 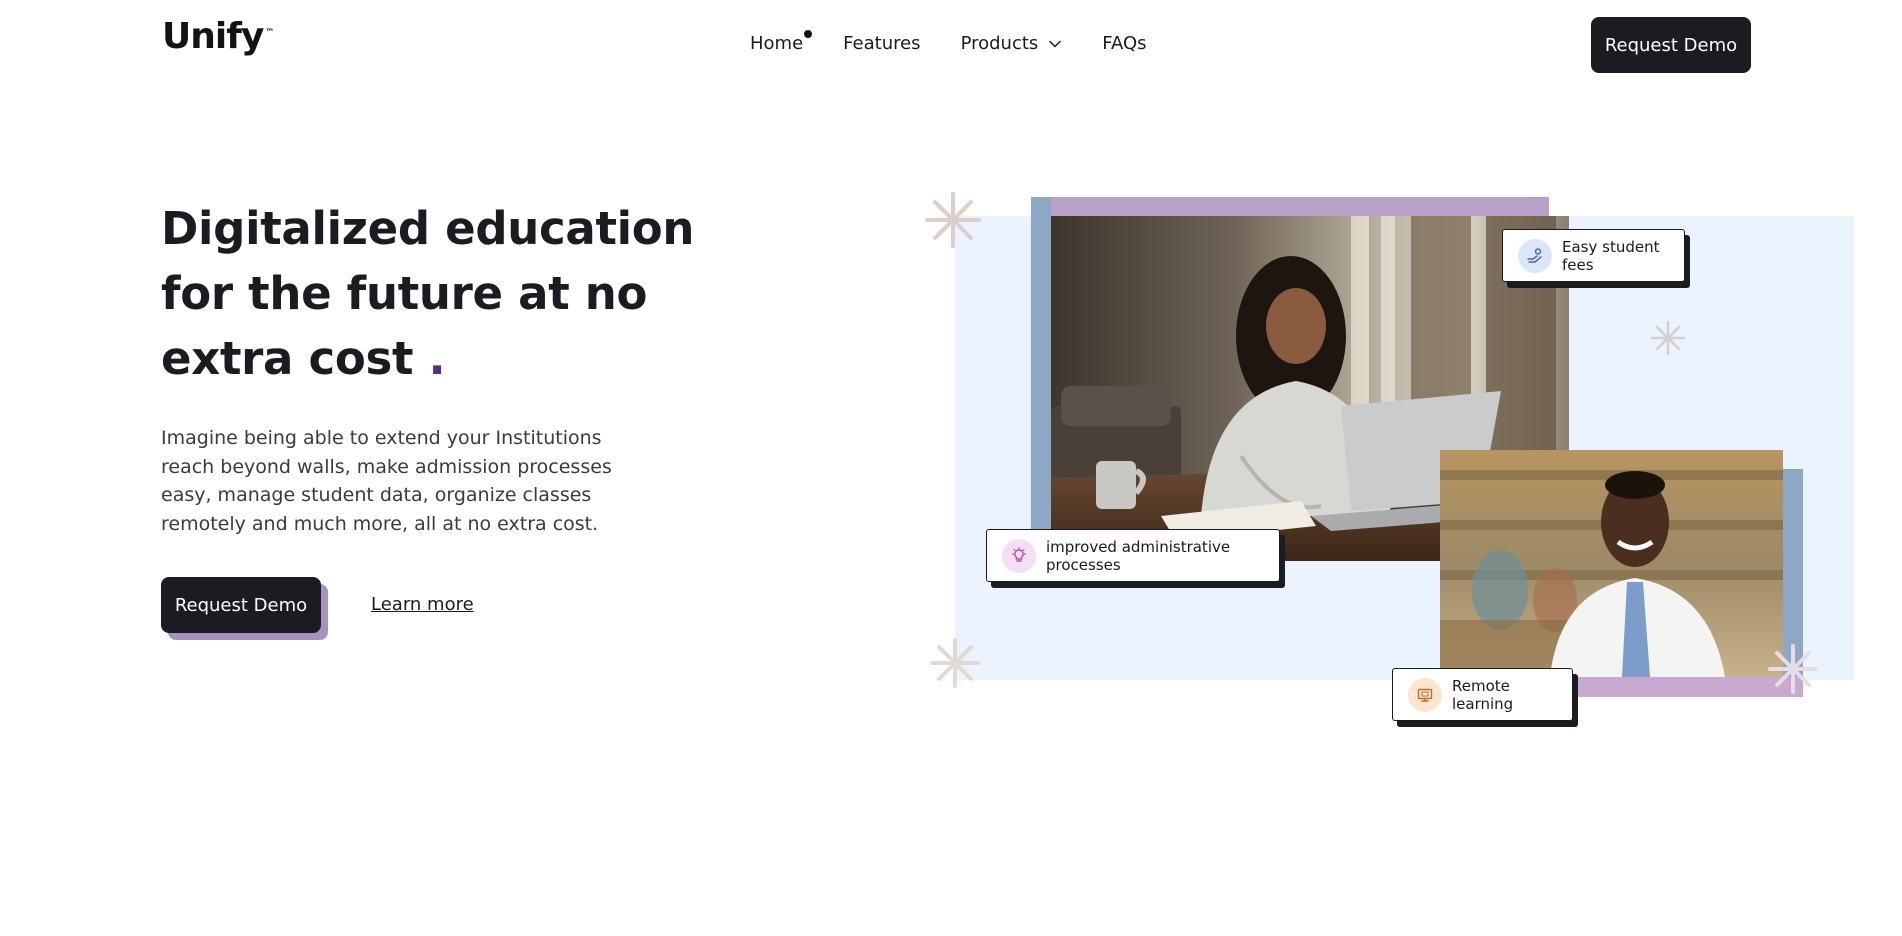 I want to click on remote-learning-badge: Remote learning, so click(x=1482, y=694).